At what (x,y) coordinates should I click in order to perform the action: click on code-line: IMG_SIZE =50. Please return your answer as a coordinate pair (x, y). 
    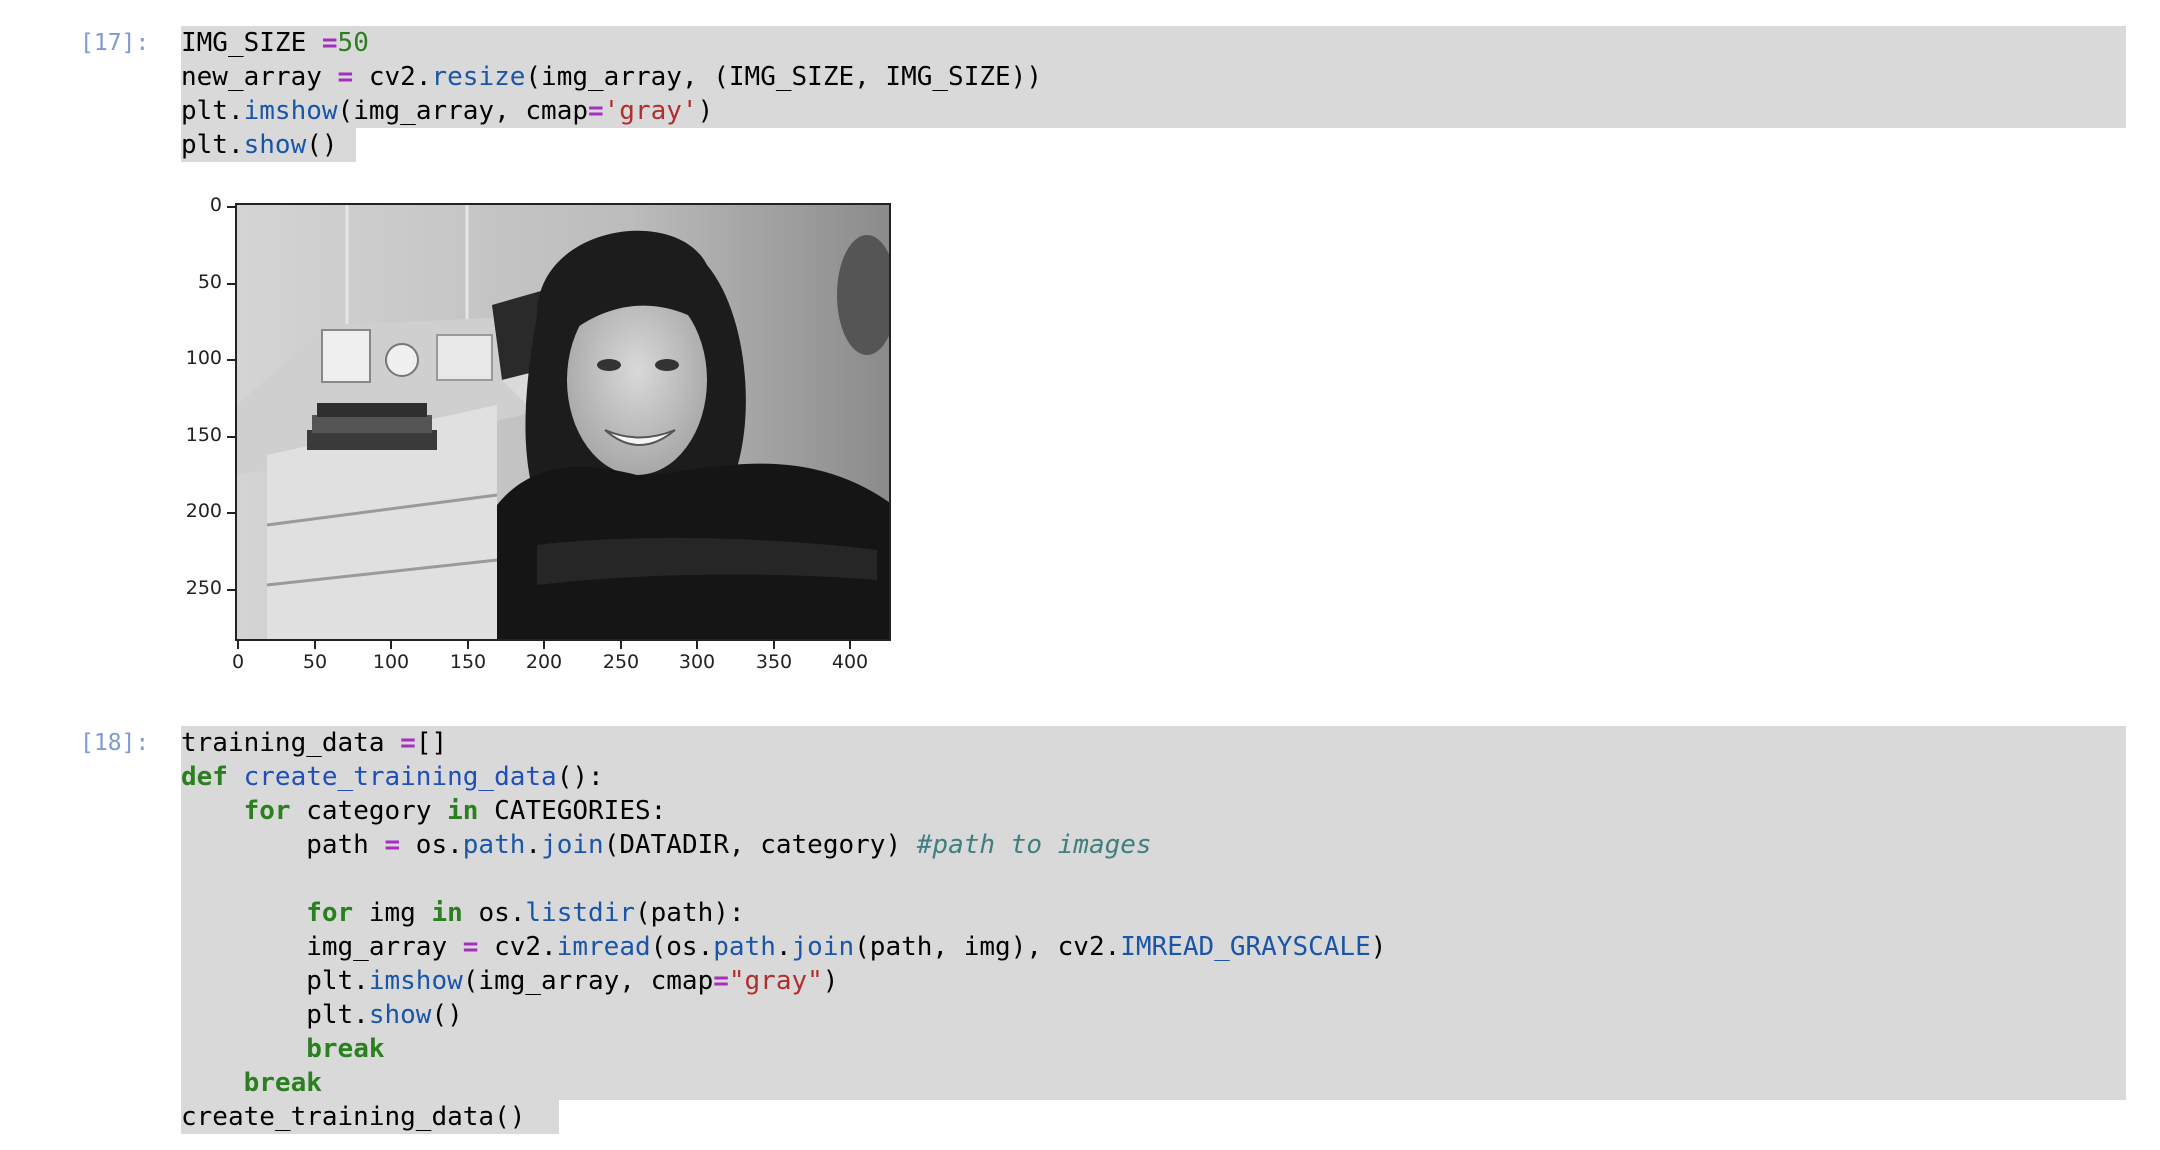
    Looking at the image, I should click on (1153, 43).